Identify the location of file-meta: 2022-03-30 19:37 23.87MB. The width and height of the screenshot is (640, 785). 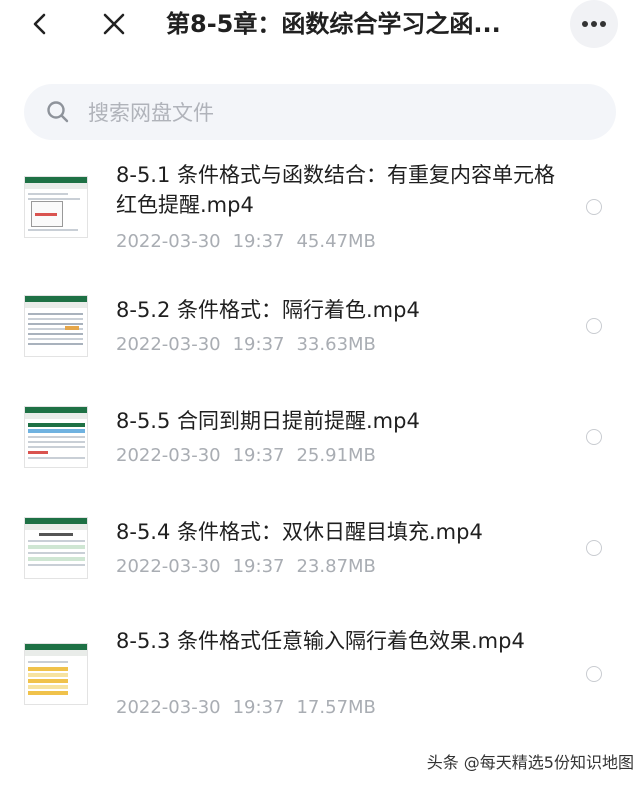
(336, 567).